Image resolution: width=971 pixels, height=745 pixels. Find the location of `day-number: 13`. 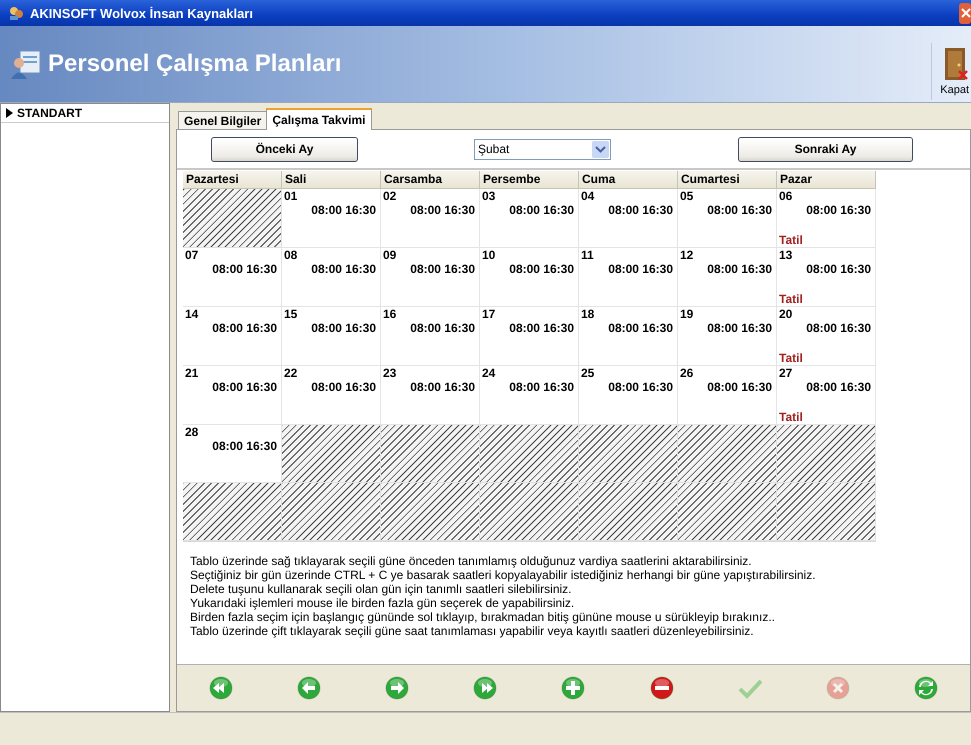

day-number: 13 is located at coordinates (786, 255).